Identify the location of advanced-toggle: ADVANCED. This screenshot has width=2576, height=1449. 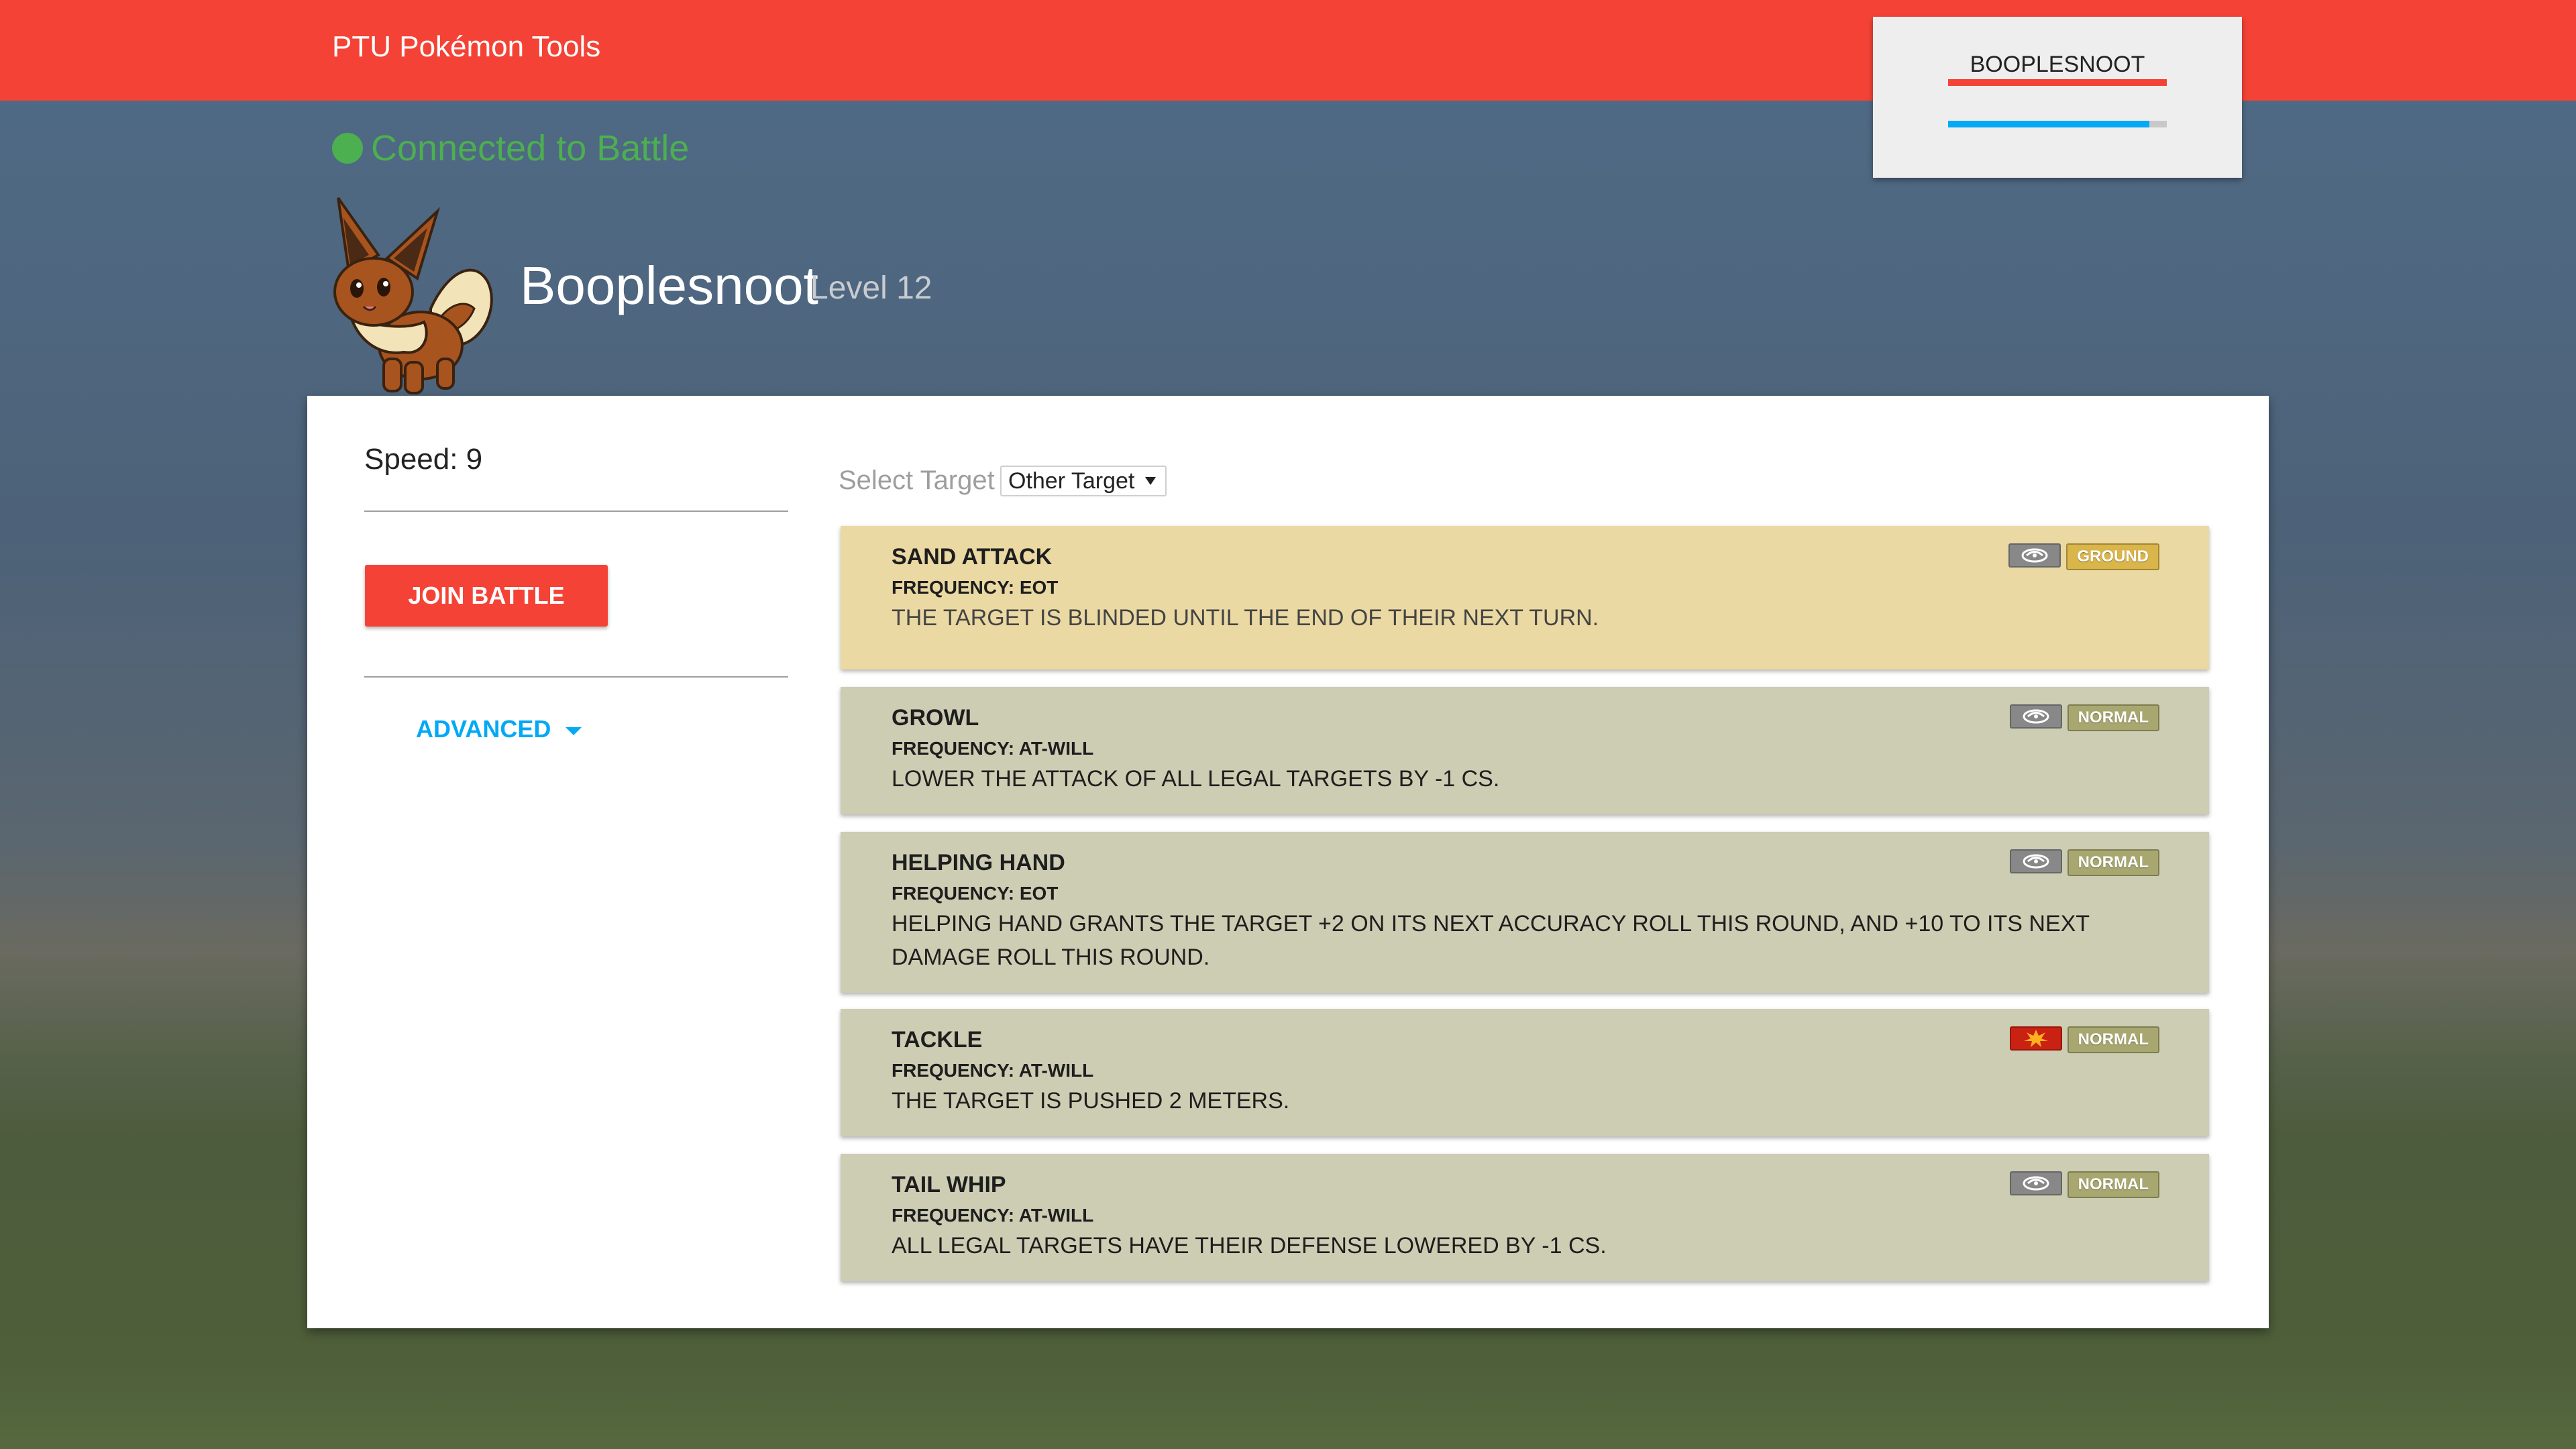
(499, 729).